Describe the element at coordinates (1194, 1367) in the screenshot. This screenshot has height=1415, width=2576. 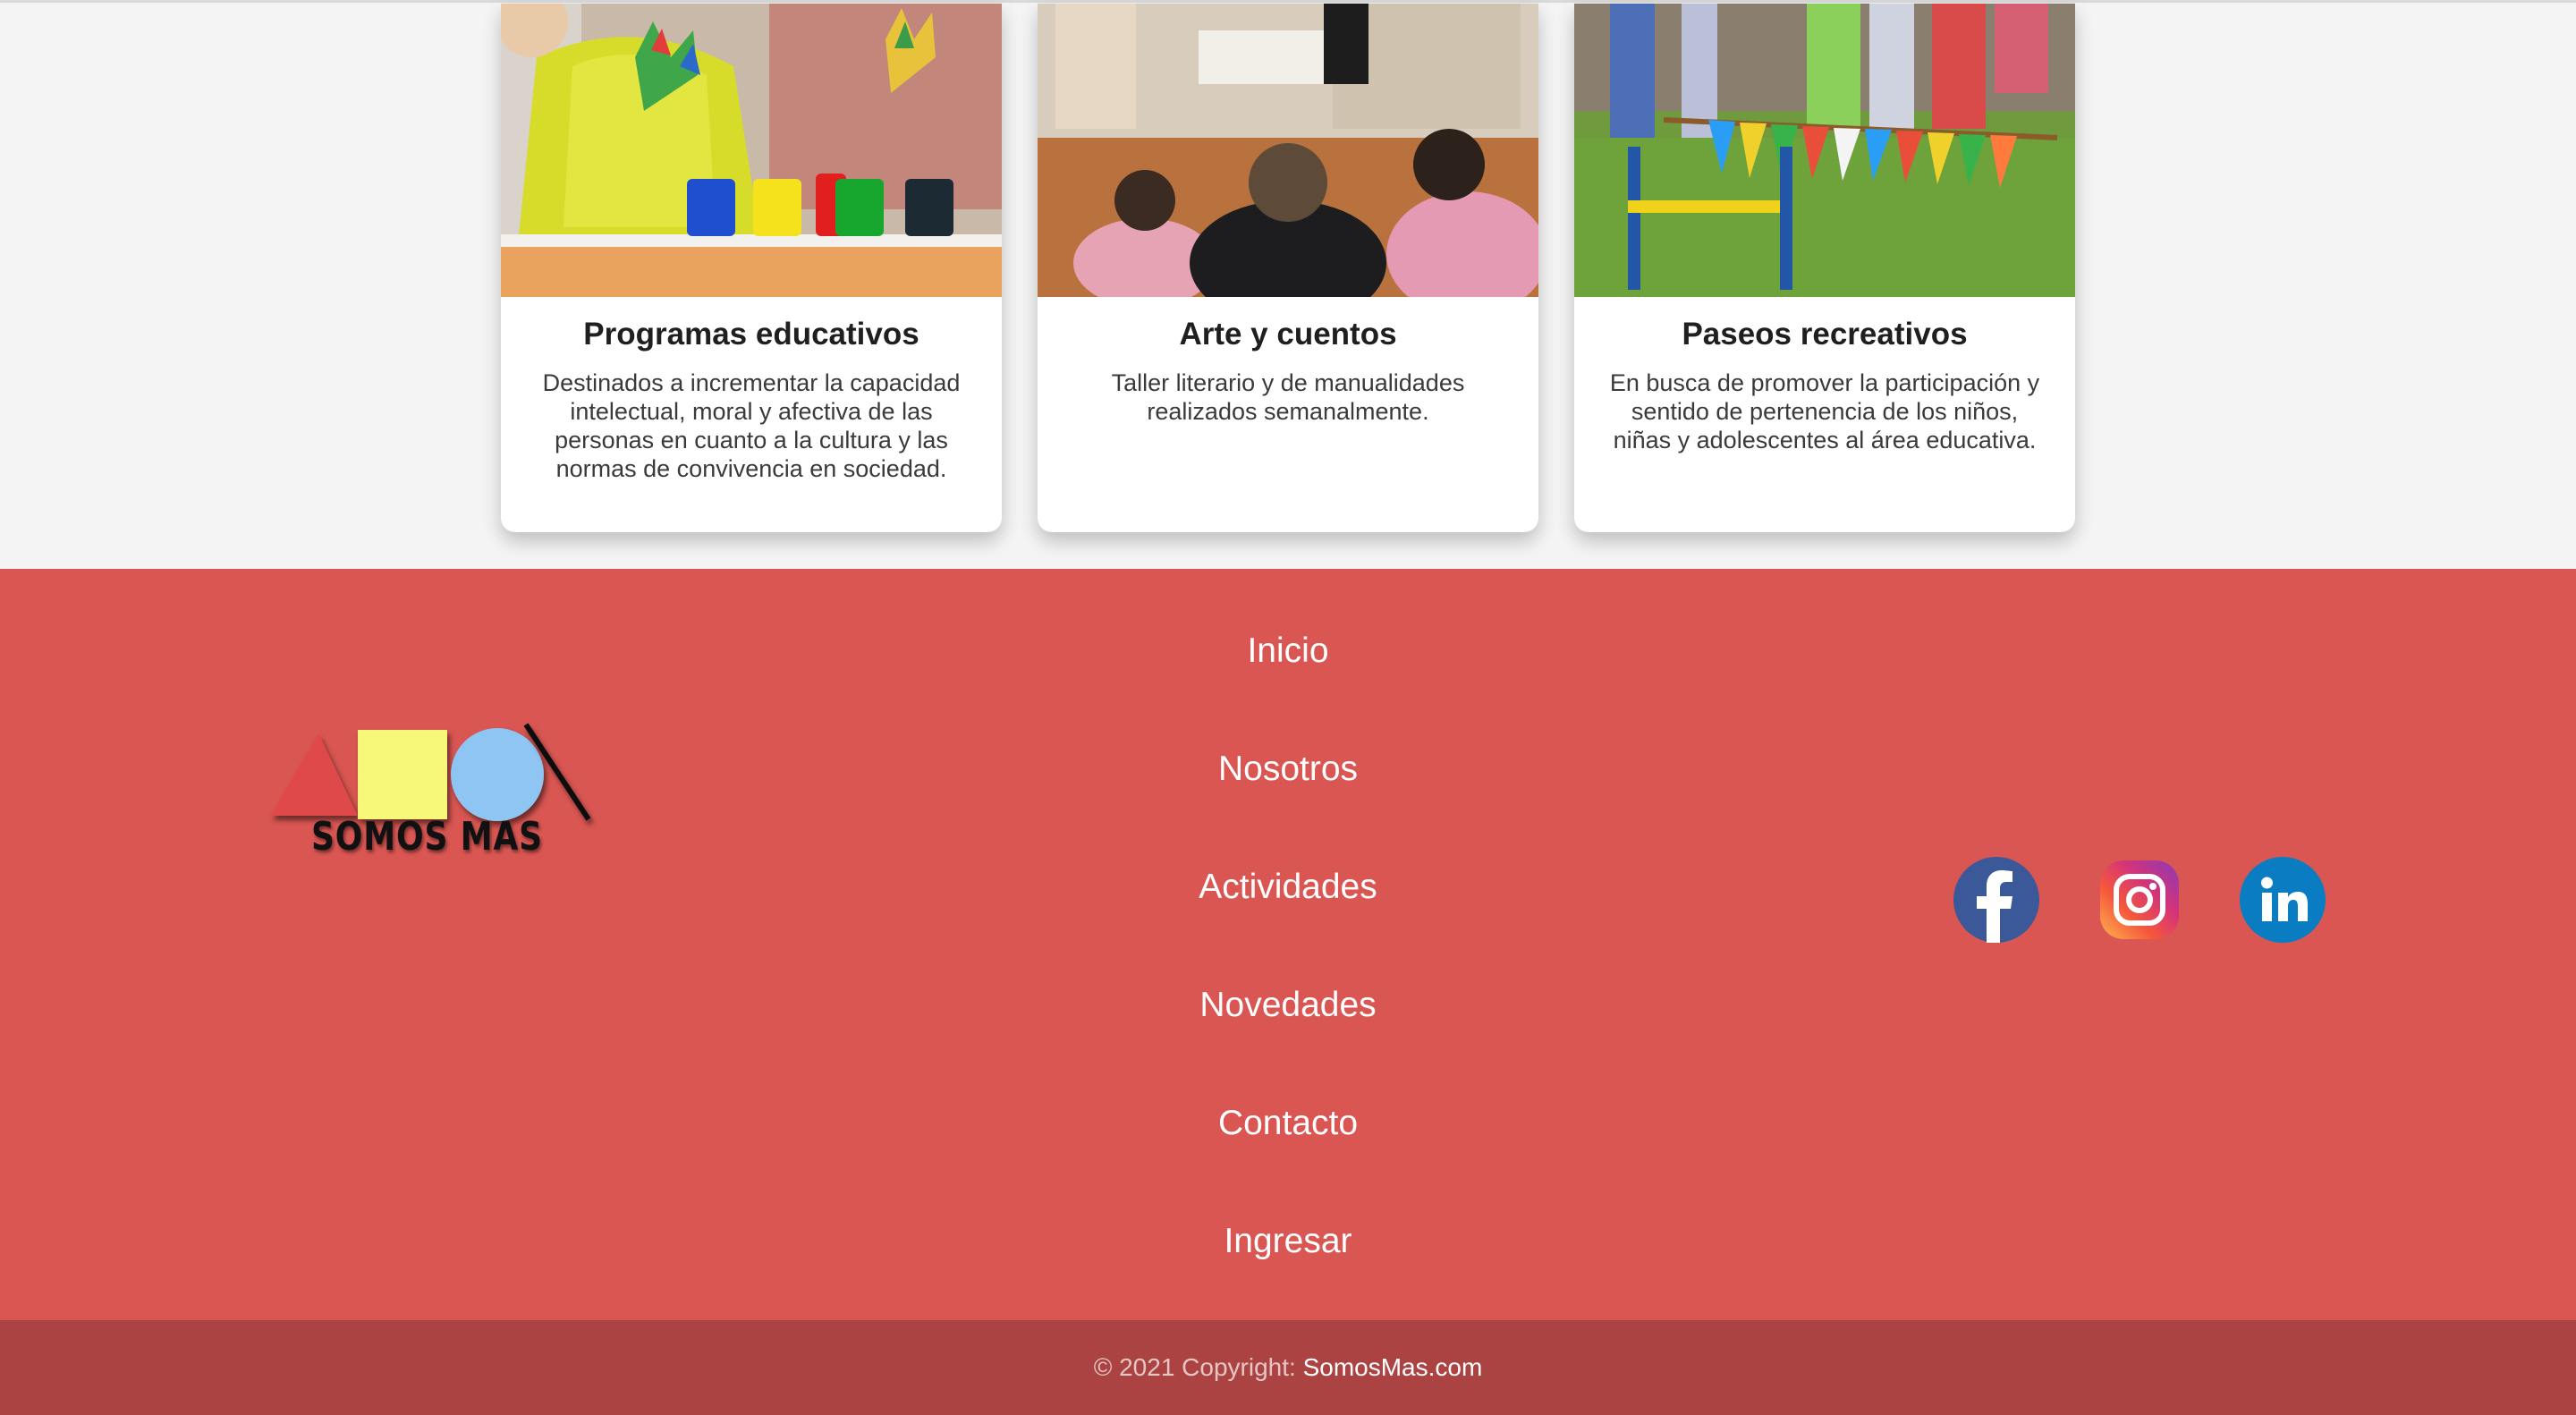
I see `copyright-text: © 2021 Copyright:` at that location.